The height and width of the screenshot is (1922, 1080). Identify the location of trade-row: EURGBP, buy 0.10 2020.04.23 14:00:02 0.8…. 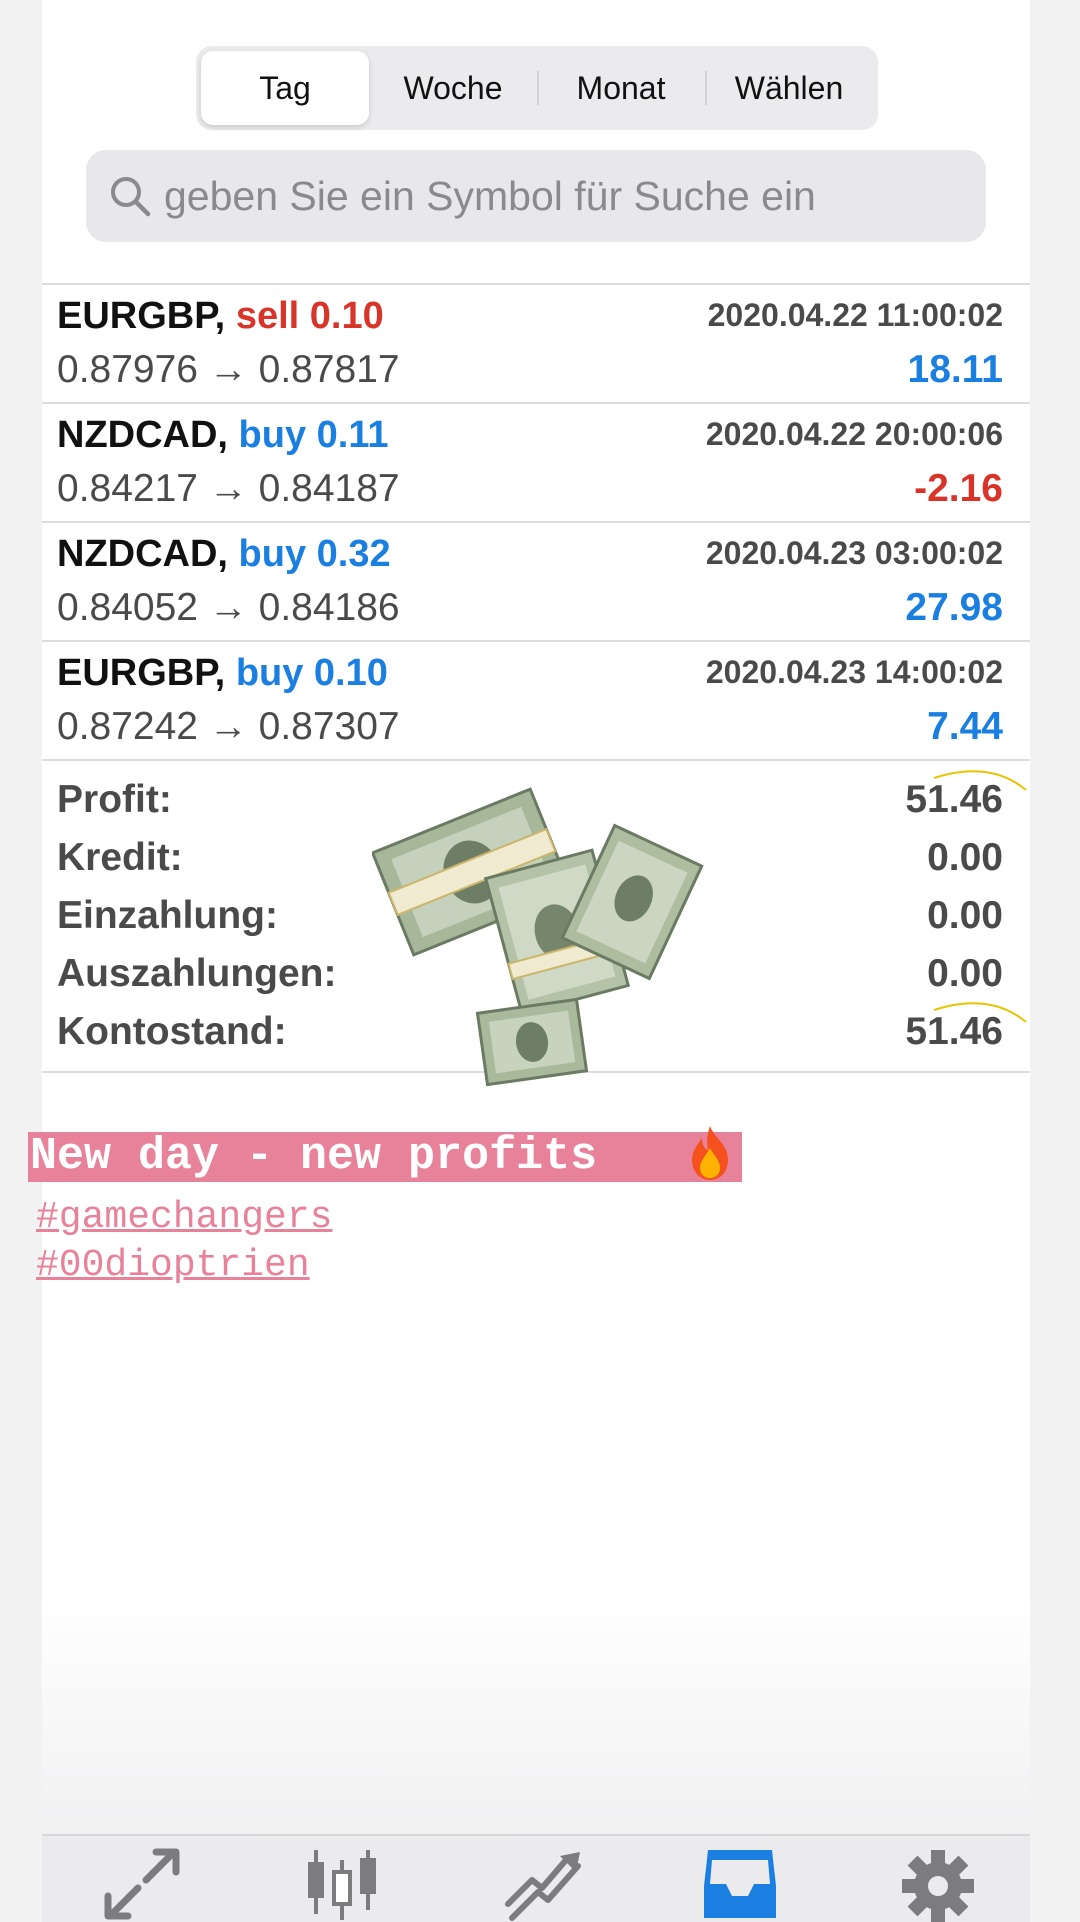
(536, 700).